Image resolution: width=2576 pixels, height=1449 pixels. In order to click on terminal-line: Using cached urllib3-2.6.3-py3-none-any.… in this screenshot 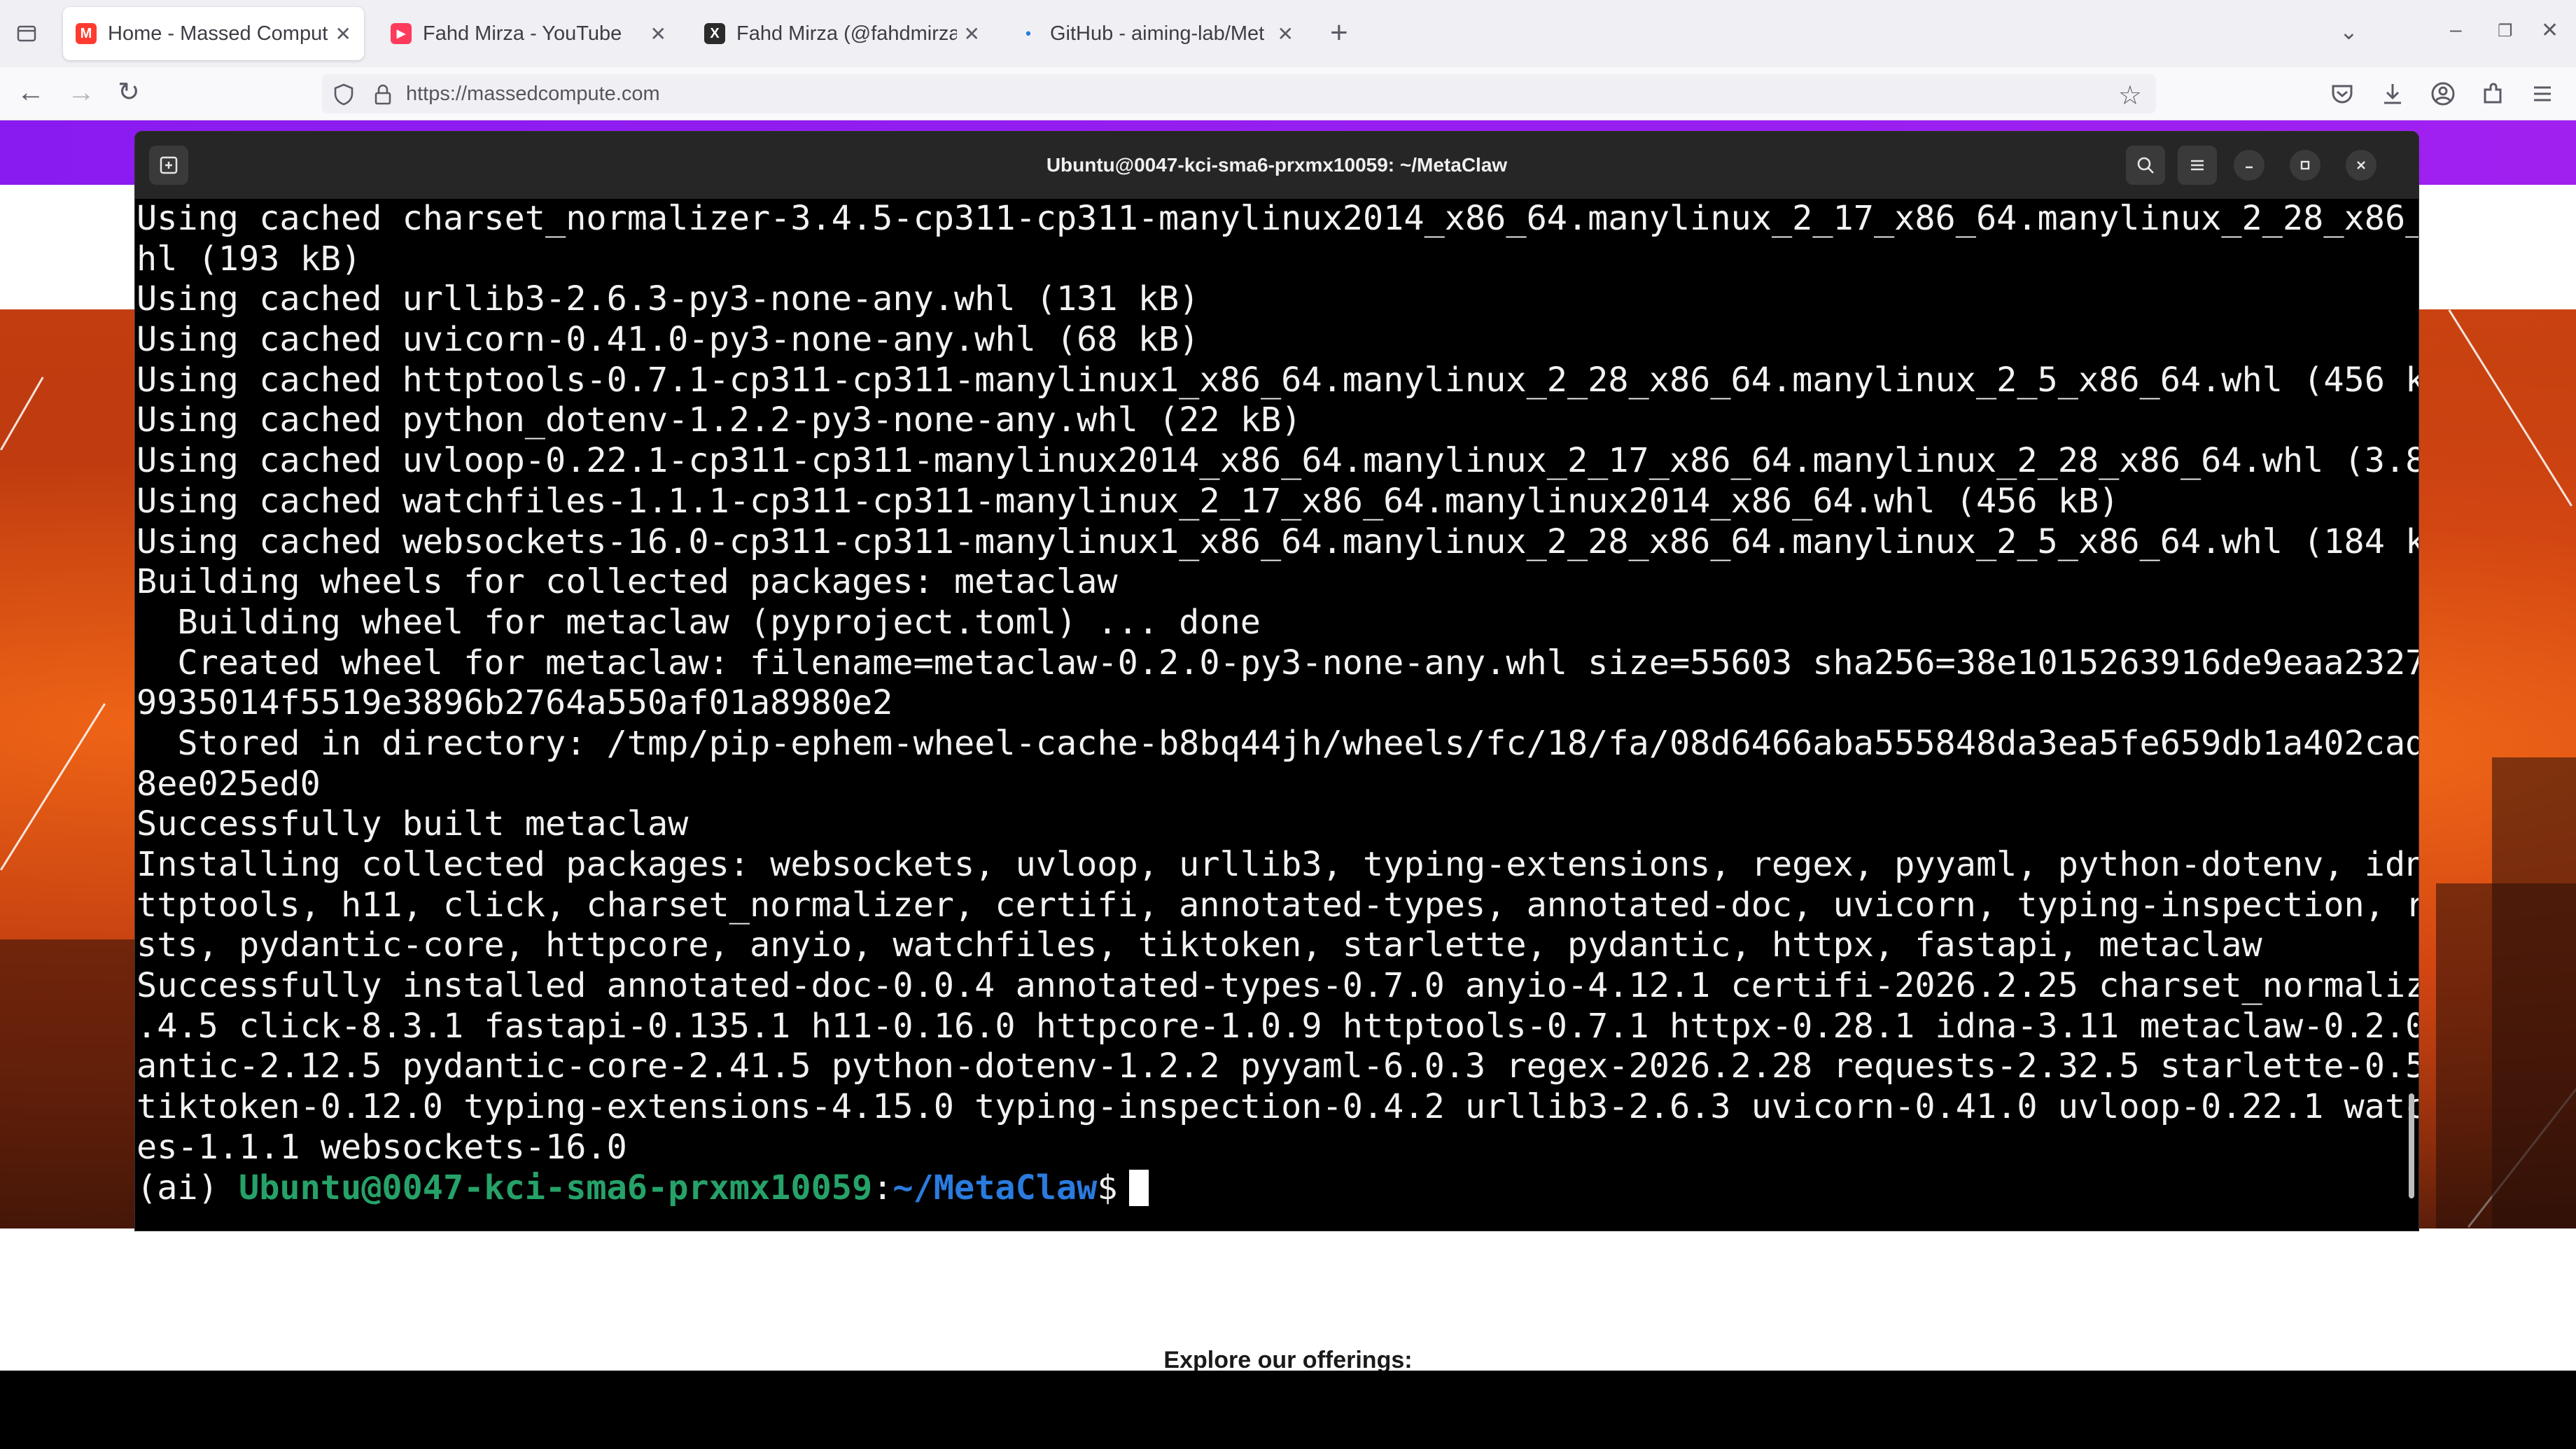, I will do `click(668, 299)`.